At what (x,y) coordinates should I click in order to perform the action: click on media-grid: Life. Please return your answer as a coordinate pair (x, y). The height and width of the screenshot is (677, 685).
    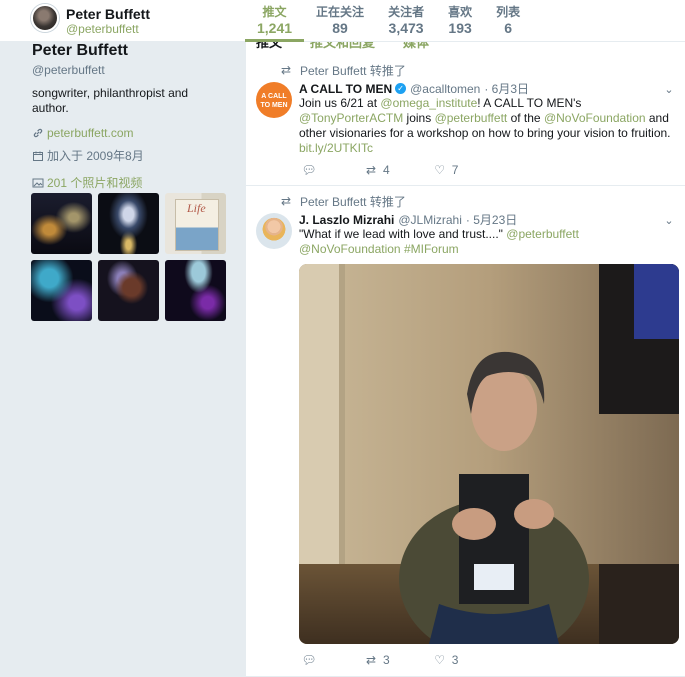
    Looking at the image, I should click on (128, 257).